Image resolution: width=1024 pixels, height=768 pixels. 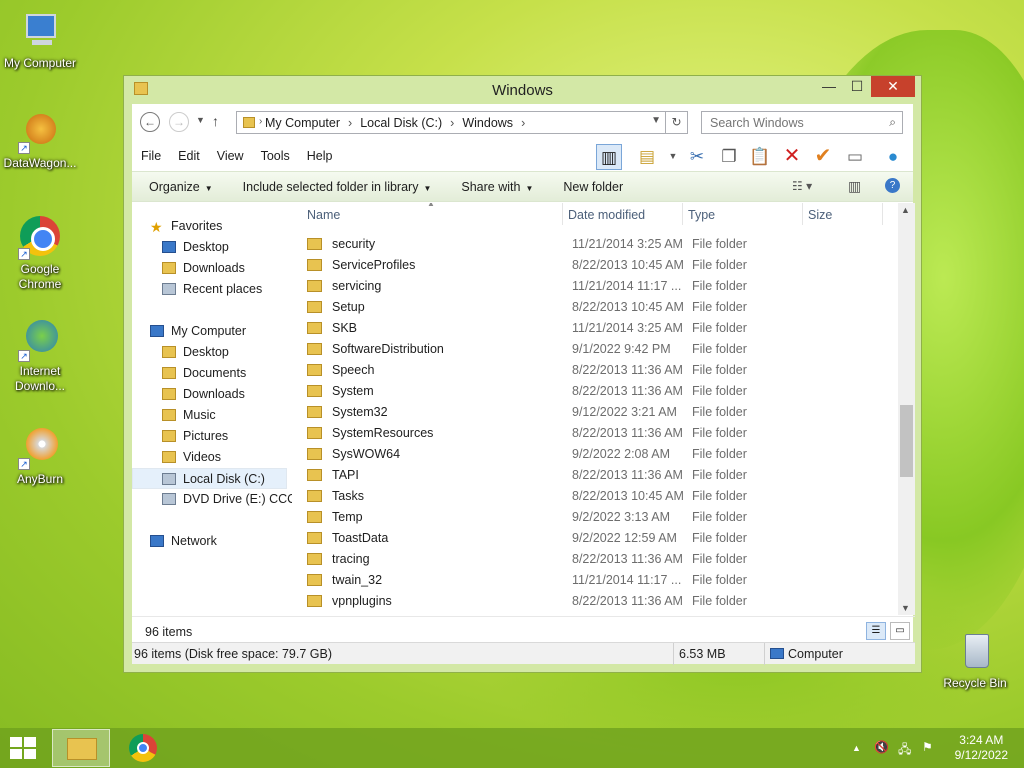 I want to click on column-header-date: Date modified, so click(x=606, y=215).